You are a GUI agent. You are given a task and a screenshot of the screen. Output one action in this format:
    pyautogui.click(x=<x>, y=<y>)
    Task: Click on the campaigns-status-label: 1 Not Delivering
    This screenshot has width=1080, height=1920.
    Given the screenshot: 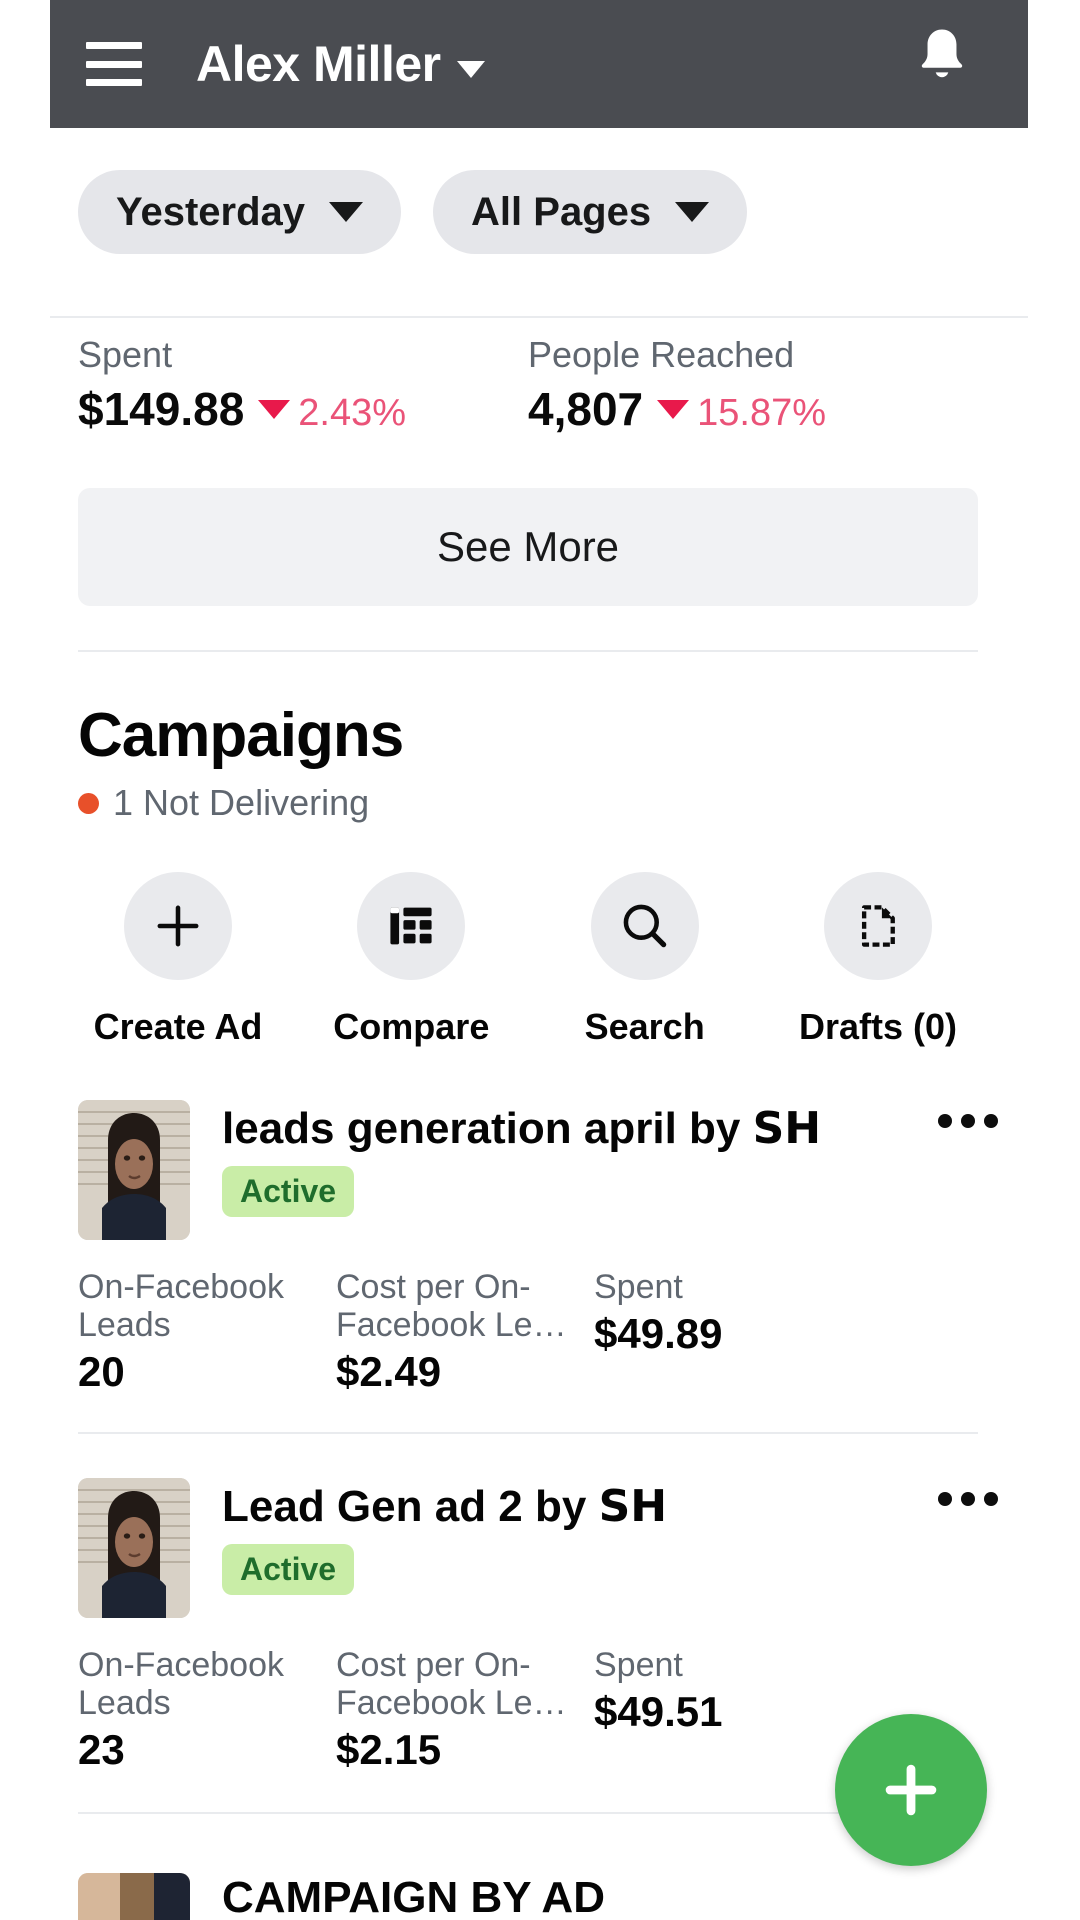 What is the action you would take?
    pyautogui.click(x=241, y=802)
    